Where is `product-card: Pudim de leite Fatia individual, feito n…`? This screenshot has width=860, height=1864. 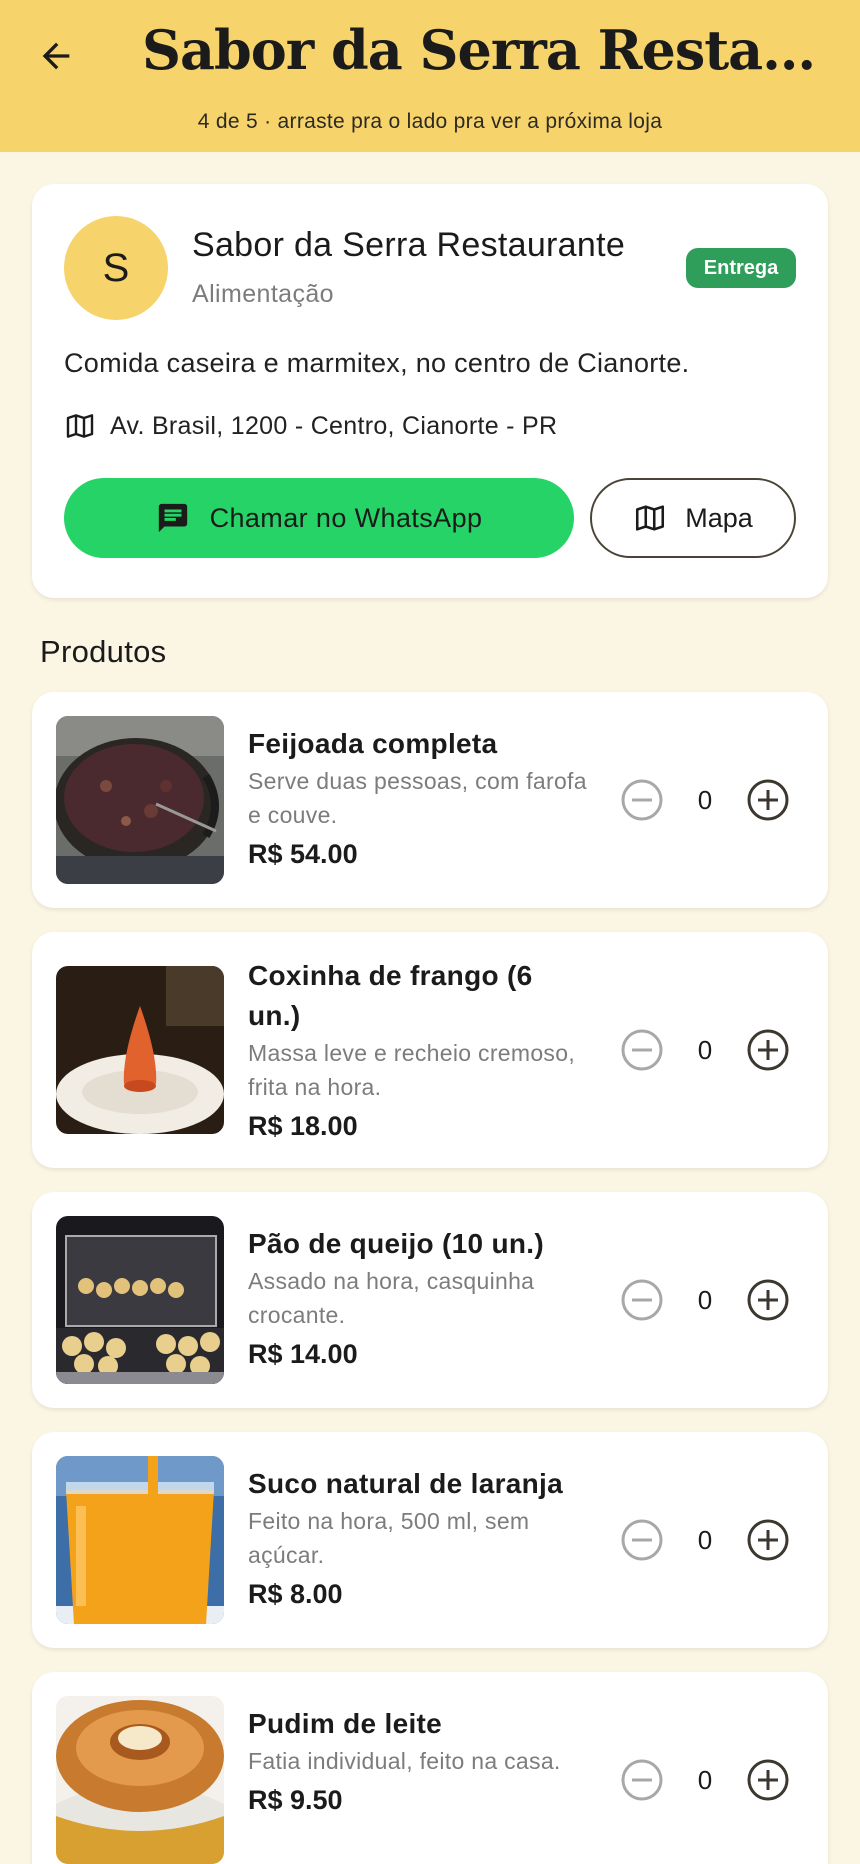
product-card: Pudim de leite Fatia individual, feito n… is located at coordinates (430, 1768).